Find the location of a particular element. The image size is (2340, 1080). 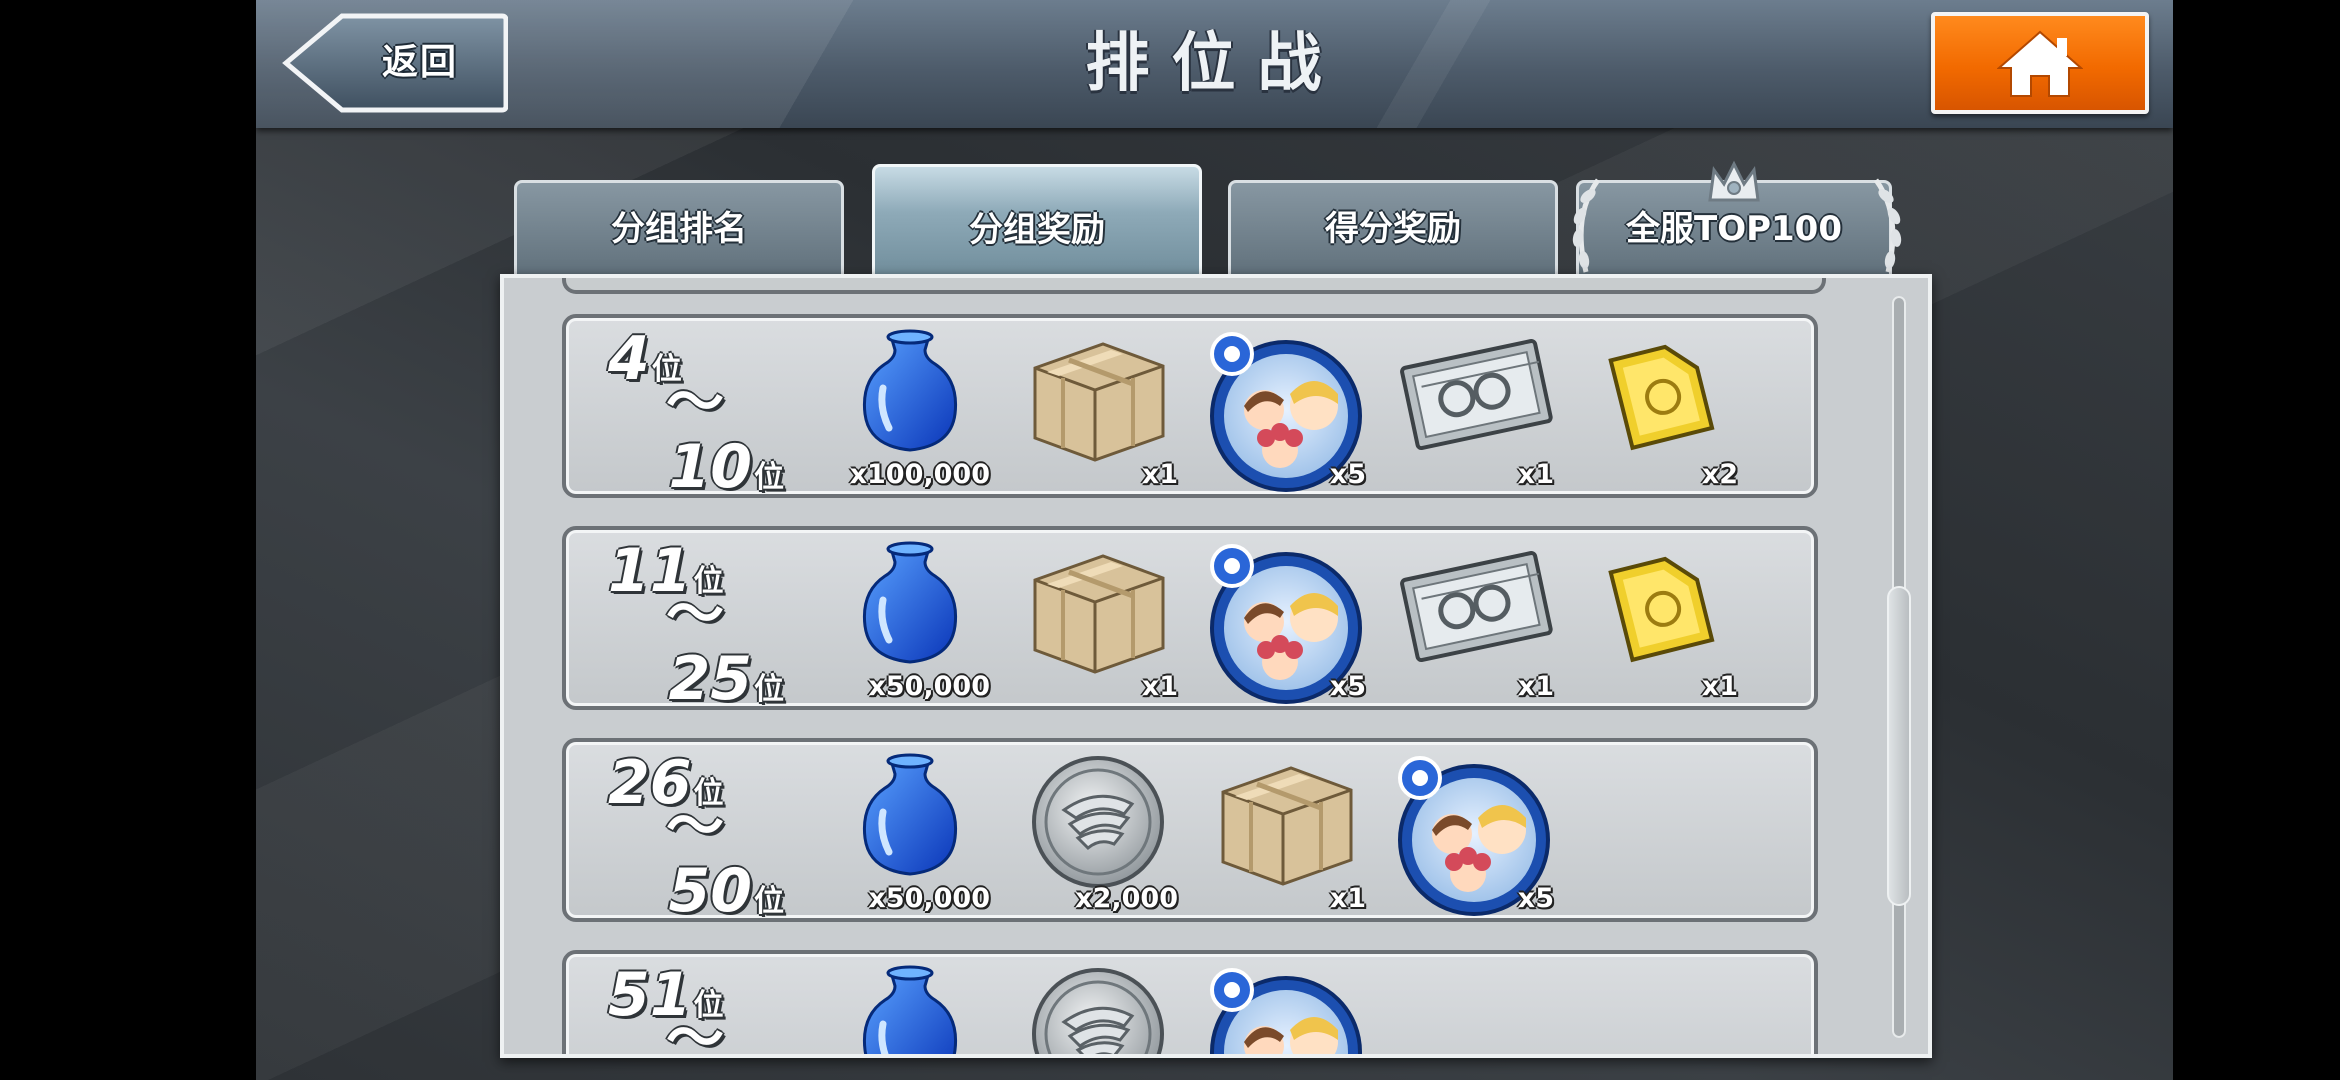

rank-range: 26位～ 50位 is located at coordinates (689, 837).